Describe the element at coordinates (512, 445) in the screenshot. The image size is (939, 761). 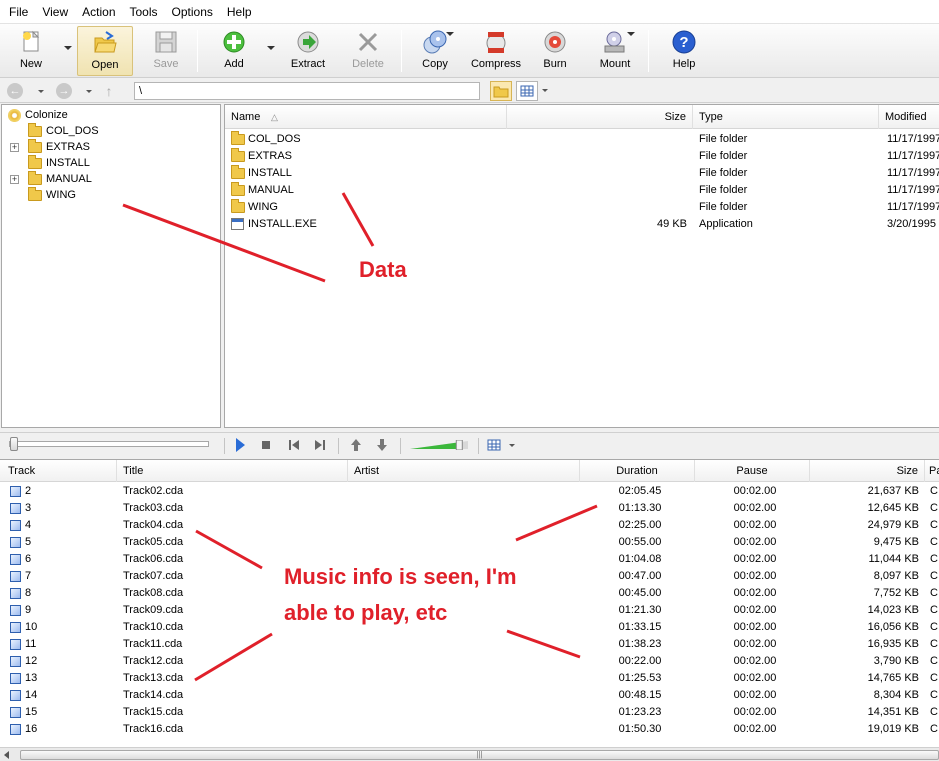
I see `track-view-dropdown-icon` at that location.